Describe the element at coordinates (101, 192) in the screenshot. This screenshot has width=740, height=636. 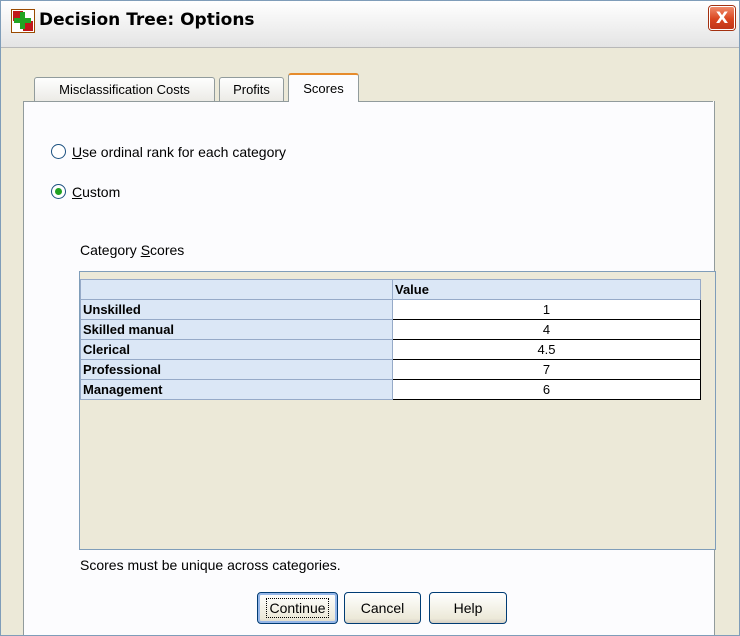
I see `custom-label: ustom` at that location.